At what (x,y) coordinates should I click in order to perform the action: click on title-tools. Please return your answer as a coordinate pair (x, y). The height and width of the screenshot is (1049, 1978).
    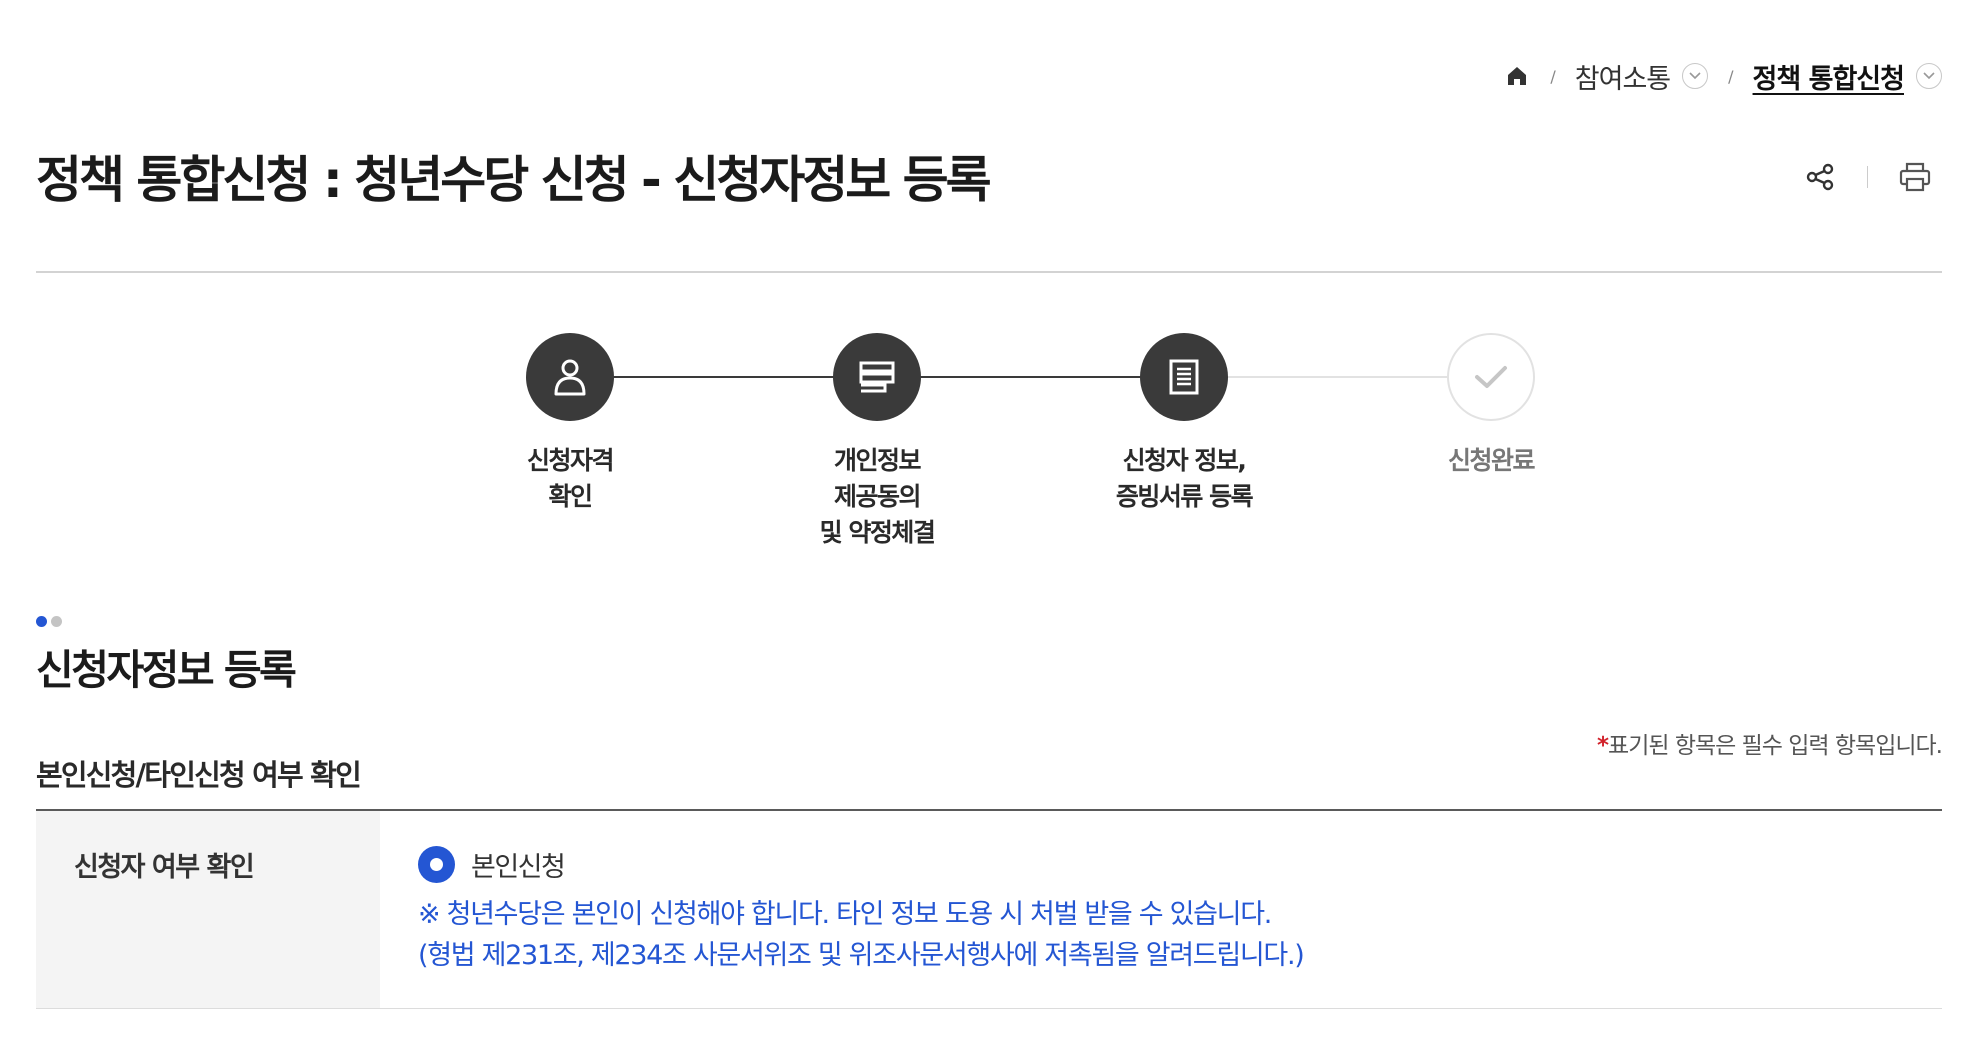
    Looking at the image, I should click on (1867, 177).